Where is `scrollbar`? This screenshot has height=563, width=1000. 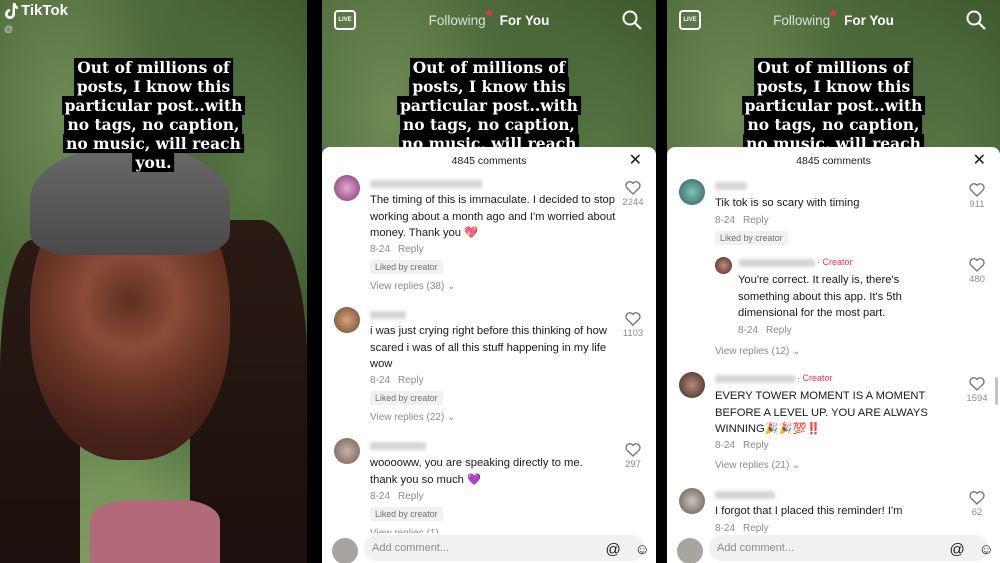
scrollbar is located at coordinates (996, 391).